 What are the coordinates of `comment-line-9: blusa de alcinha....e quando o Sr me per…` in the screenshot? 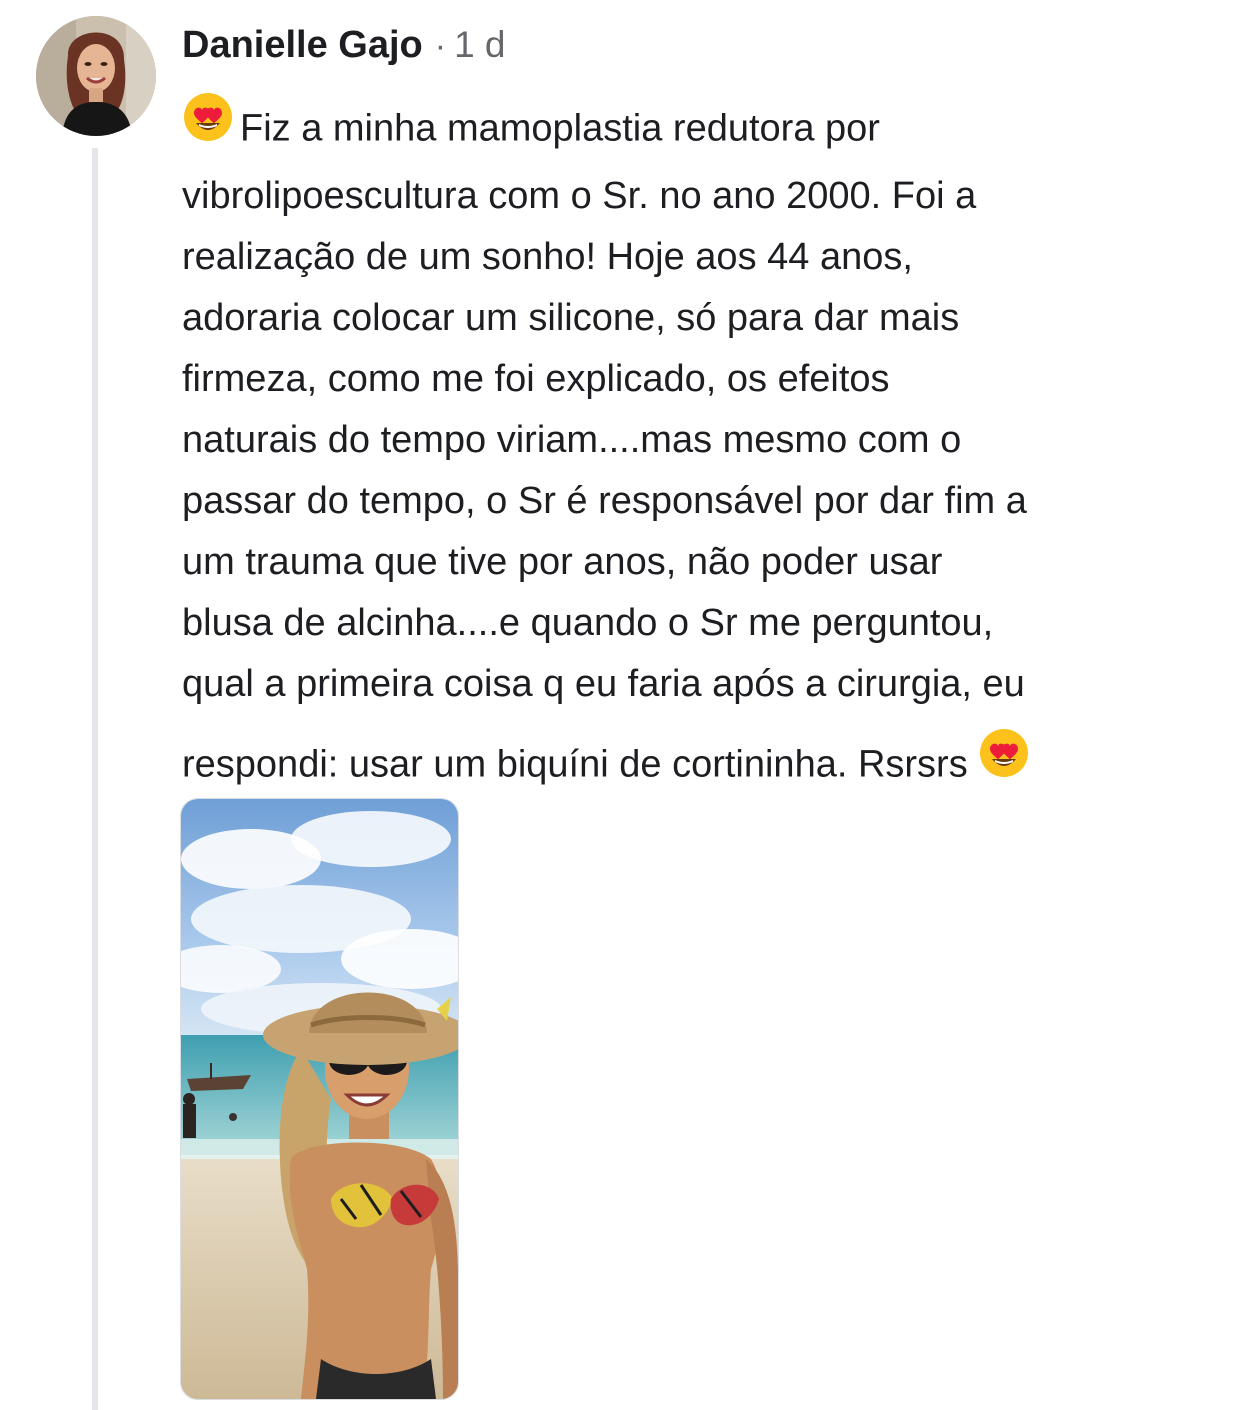 It's located at (588, 623).